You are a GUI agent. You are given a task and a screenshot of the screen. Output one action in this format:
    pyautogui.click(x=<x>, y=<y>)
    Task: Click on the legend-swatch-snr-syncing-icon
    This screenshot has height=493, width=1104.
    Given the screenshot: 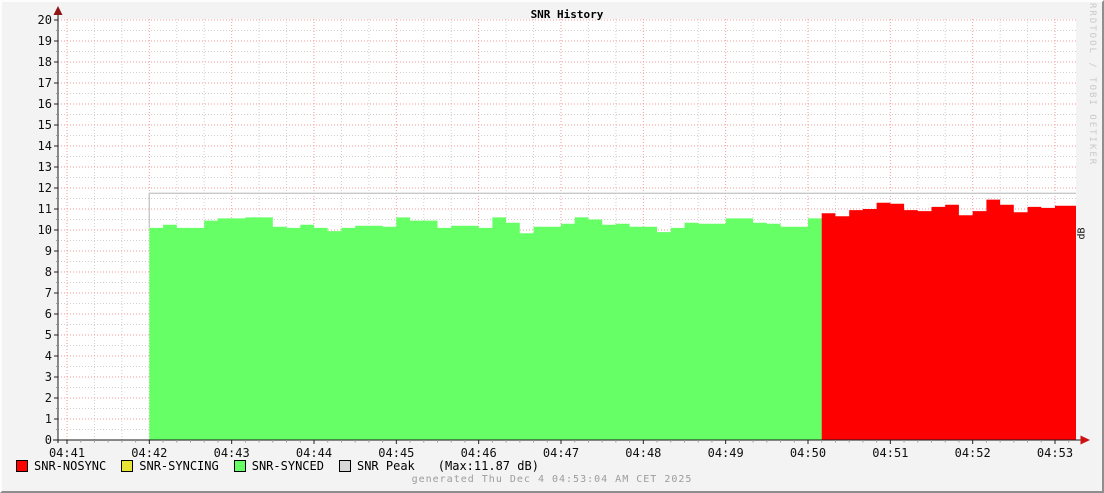 What is the action you would take?
    pyautogui.click(x=127, y=466)
    